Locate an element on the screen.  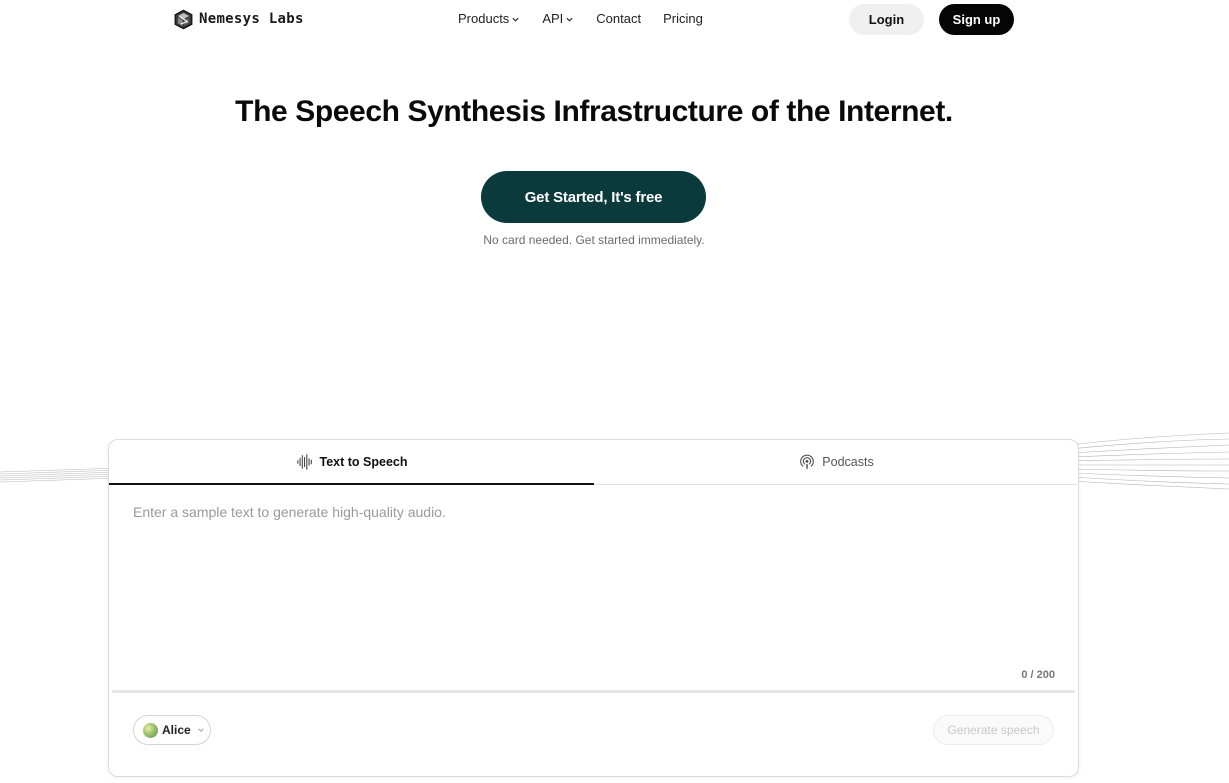
nav-links: Products API Contact Pricing is located at coordinates (580, 19).